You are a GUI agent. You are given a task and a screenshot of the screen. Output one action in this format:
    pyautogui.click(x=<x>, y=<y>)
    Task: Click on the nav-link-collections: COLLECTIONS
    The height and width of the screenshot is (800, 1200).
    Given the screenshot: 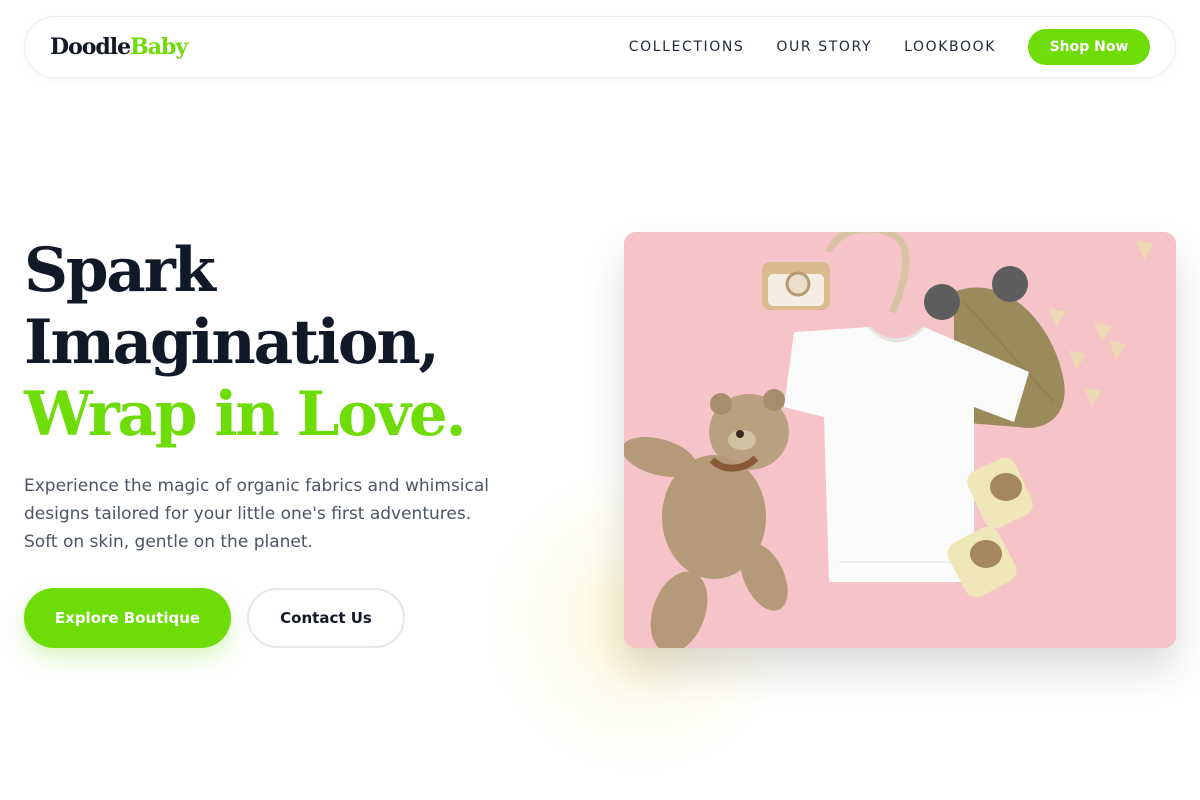 What is the action you would take?
    pyautogui.click(x=687, y=47)
    